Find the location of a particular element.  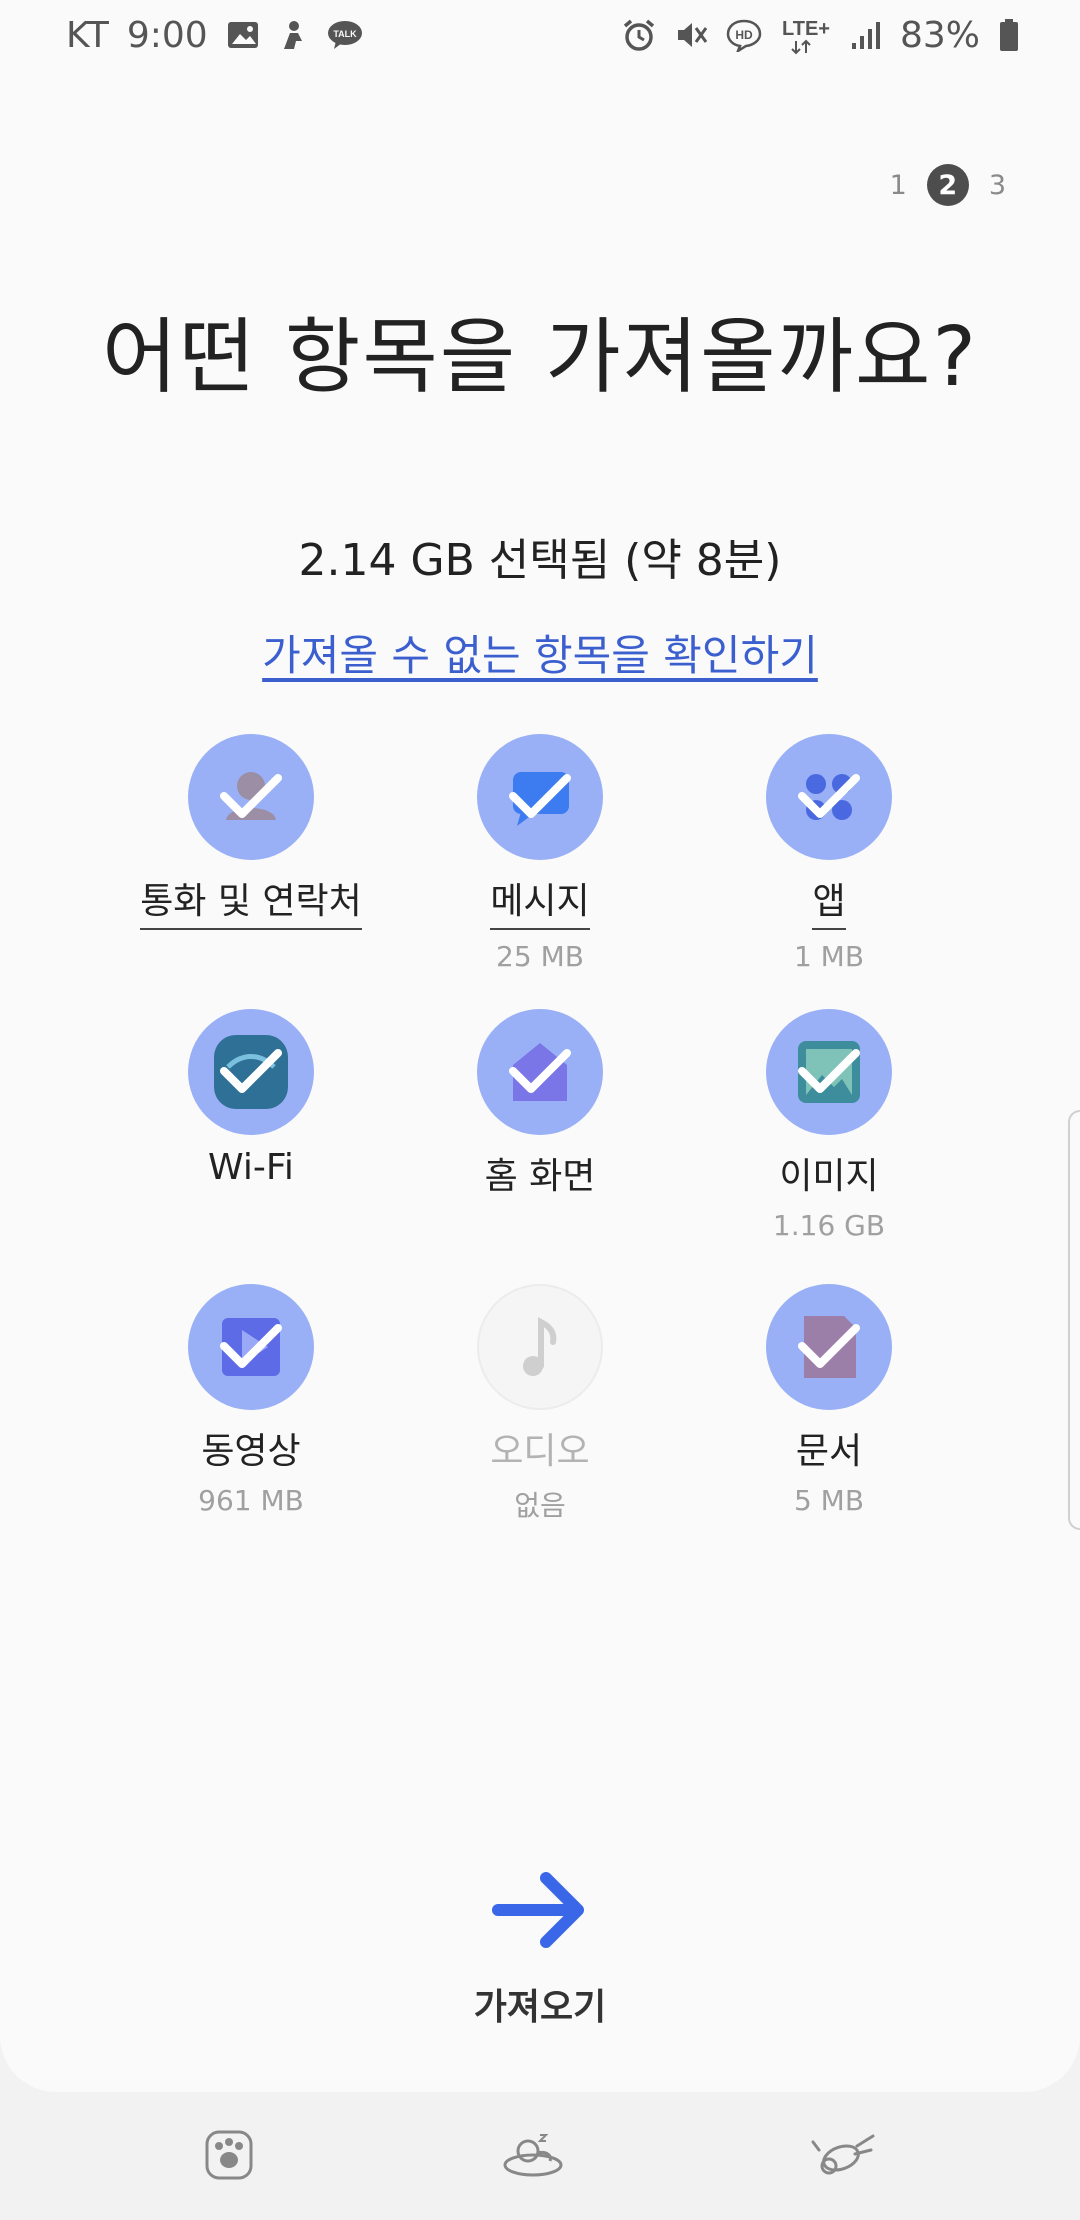

arrow-right-icon is located at coordinates (540, 1912).